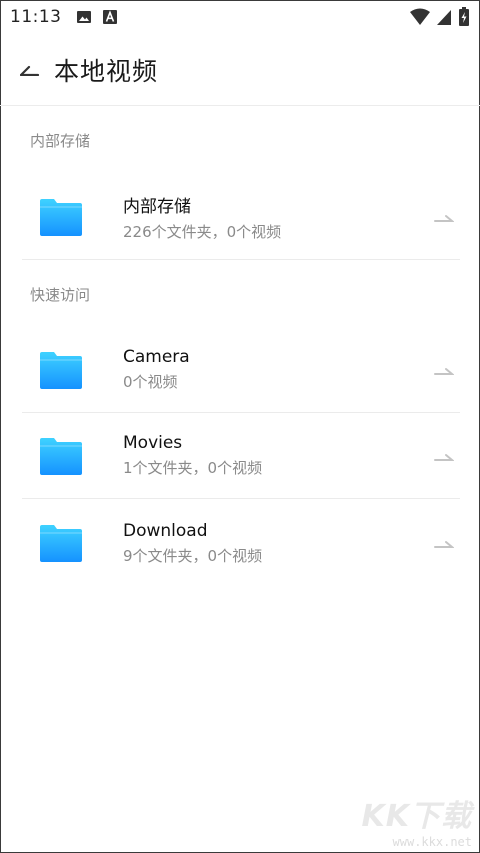 This screenshot has height=853, width=480. I want to click on folder-name: Camera, so click(156, 357).